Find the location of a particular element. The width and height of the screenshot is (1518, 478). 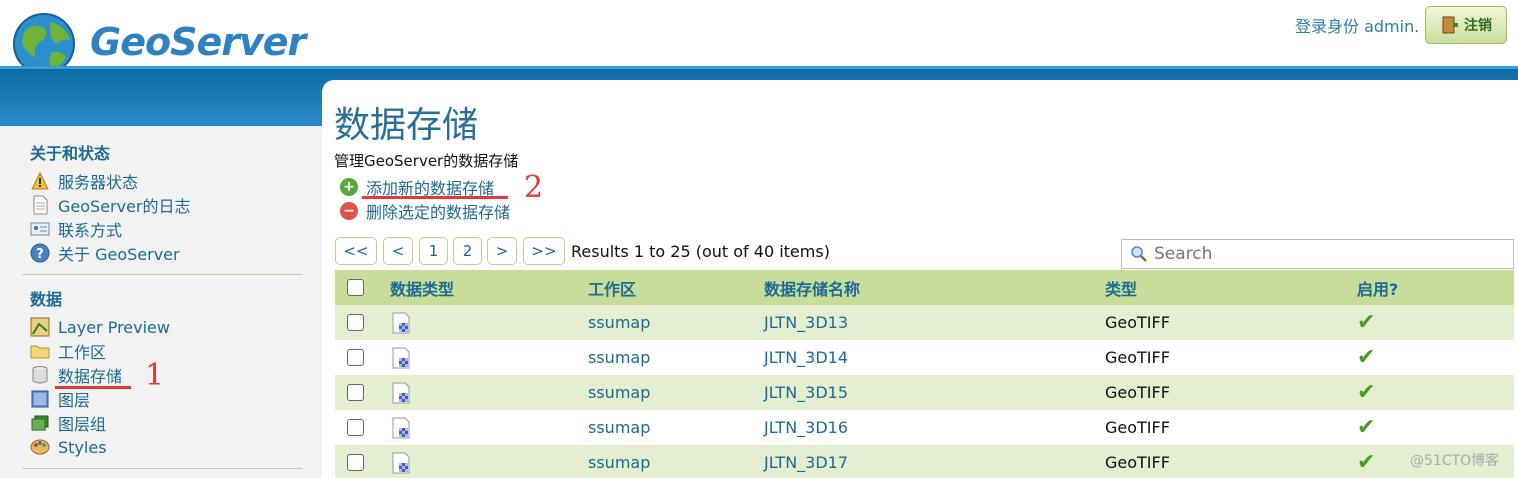

page-description: 管理GeoServer的数据存储 is located at coordinates (426, 161).